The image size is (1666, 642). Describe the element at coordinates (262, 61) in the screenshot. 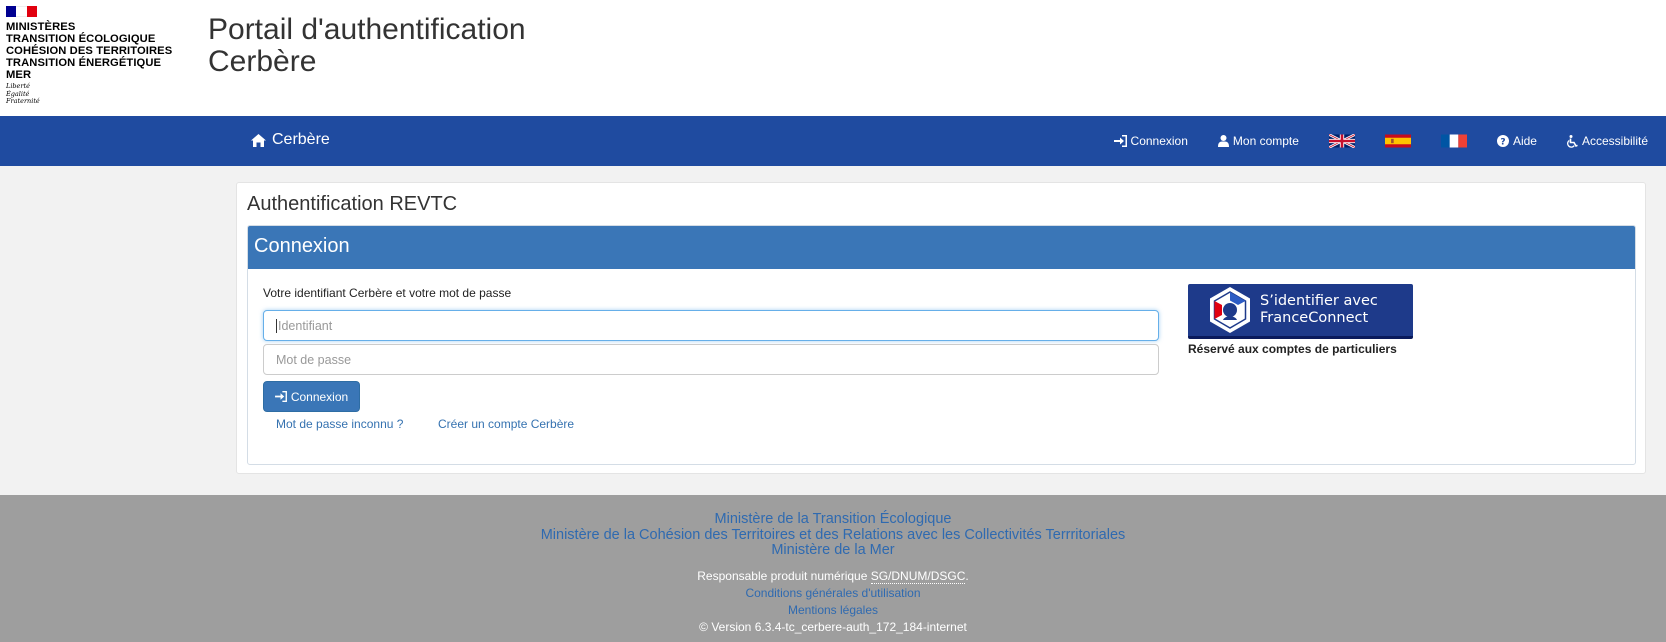

I see `page-title-line2: Cerbère` at that location.